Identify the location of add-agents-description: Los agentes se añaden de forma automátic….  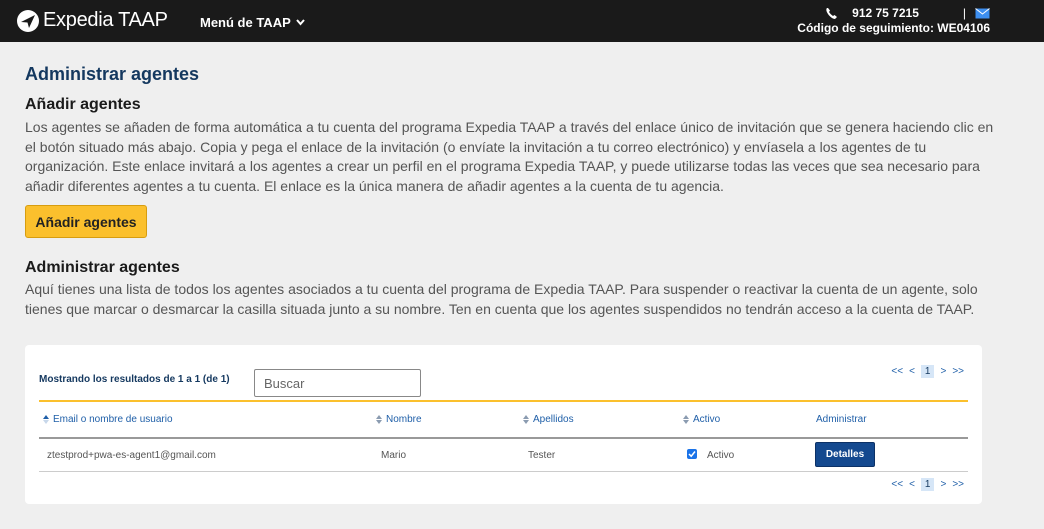
(509, 156).